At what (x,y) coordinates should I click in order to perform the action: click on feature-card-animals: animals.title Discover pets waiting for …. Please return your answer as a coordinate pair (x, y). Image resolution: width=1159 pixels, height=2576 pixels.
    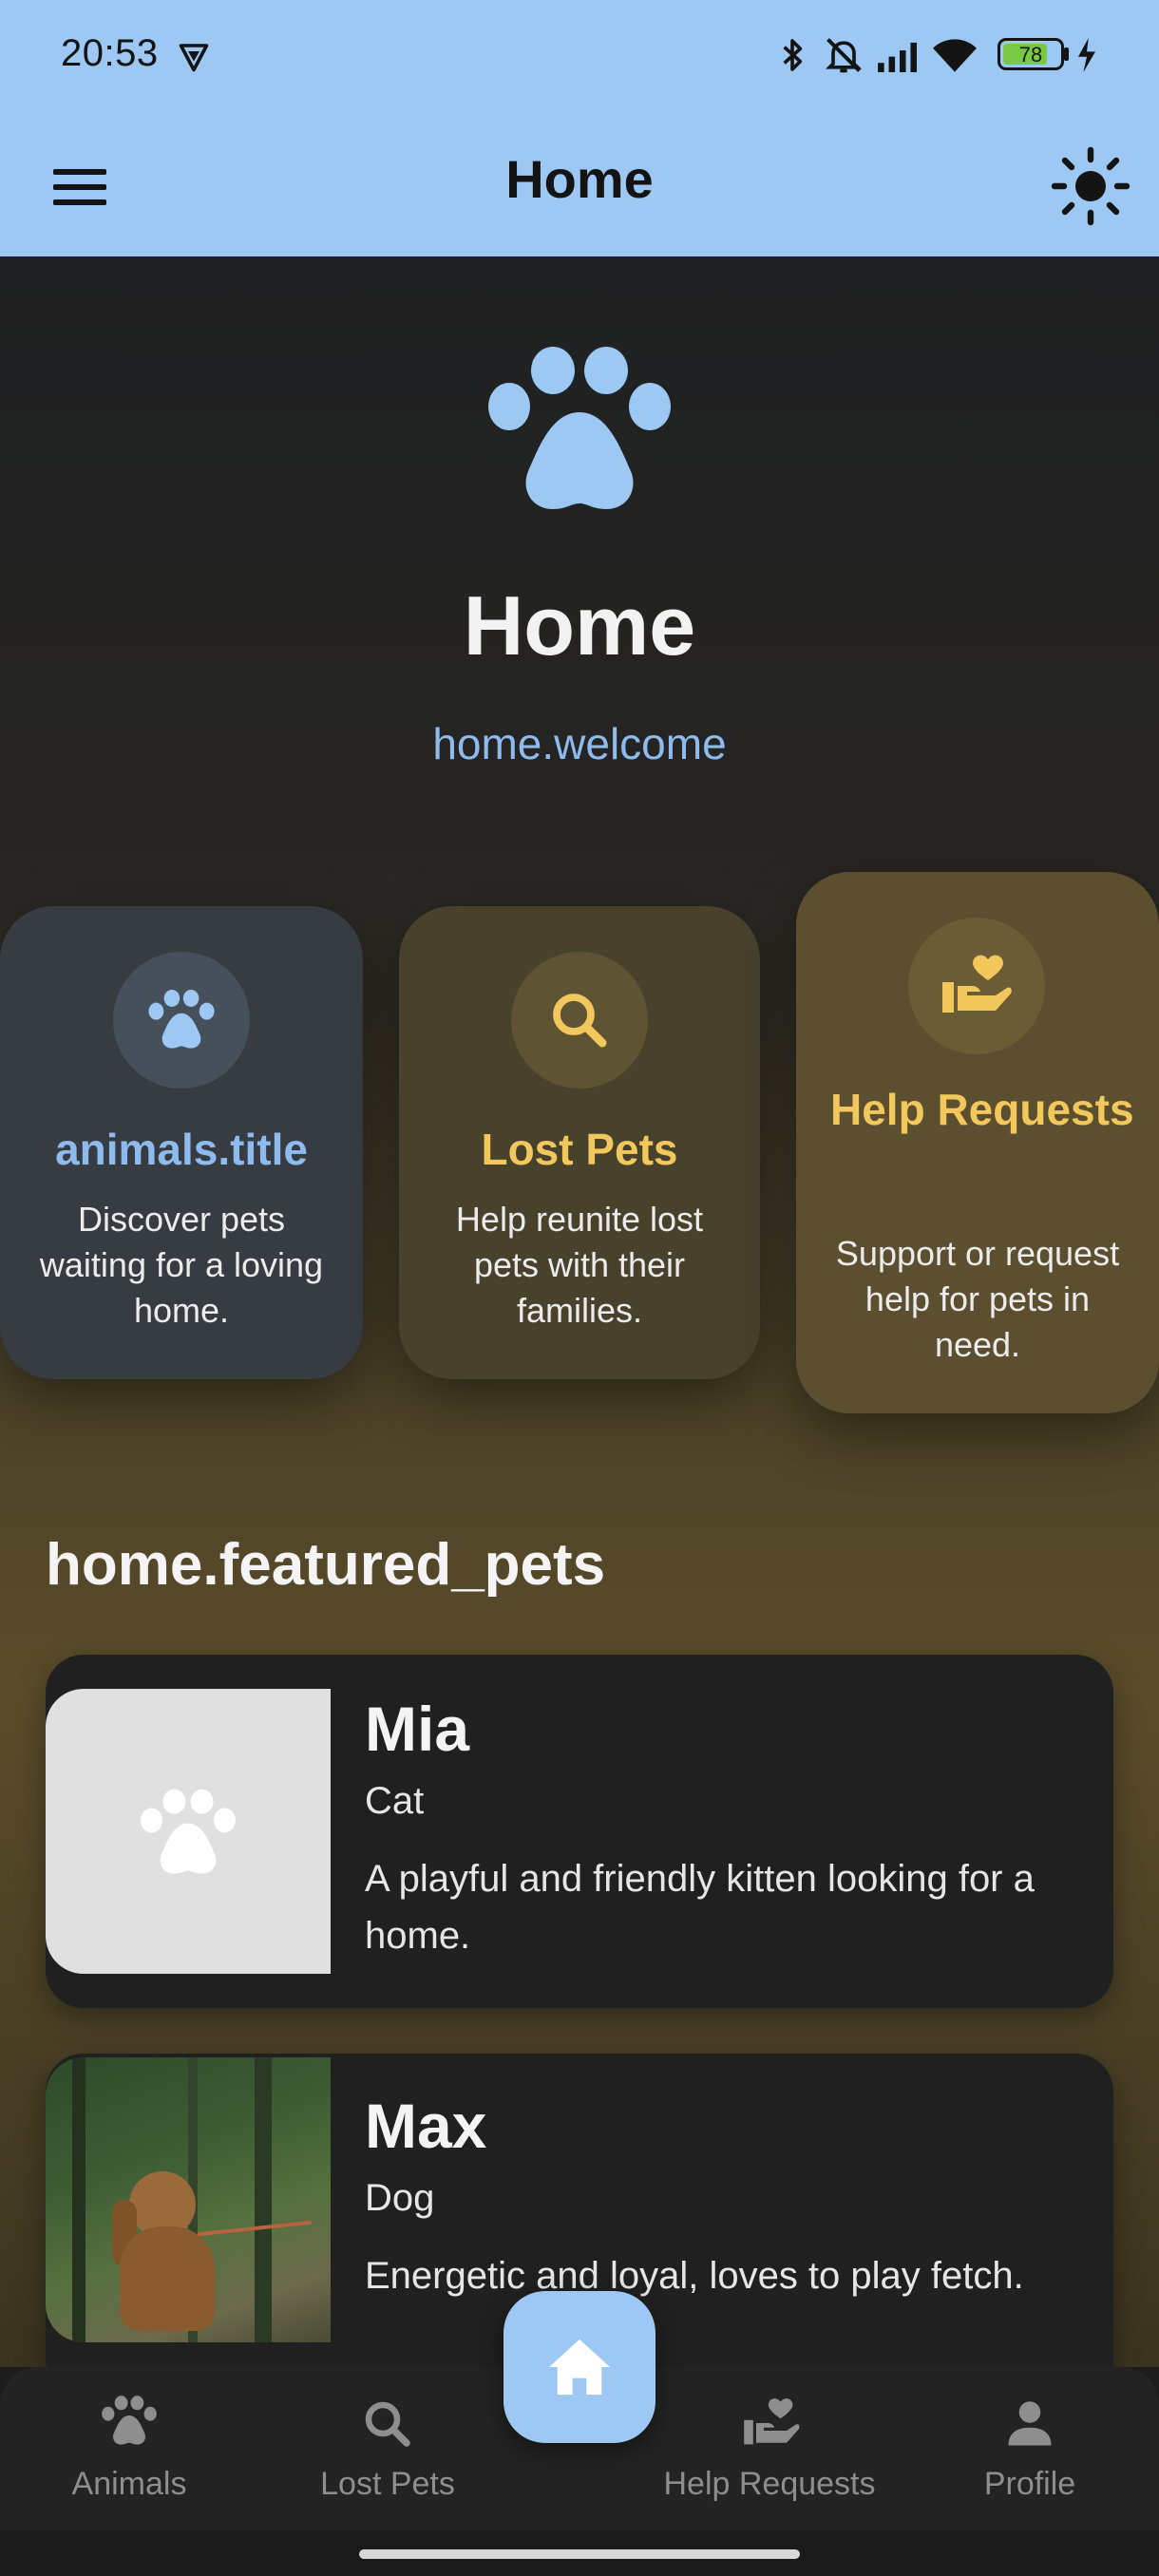
    Looking at the image, I should click on (181, 1142).